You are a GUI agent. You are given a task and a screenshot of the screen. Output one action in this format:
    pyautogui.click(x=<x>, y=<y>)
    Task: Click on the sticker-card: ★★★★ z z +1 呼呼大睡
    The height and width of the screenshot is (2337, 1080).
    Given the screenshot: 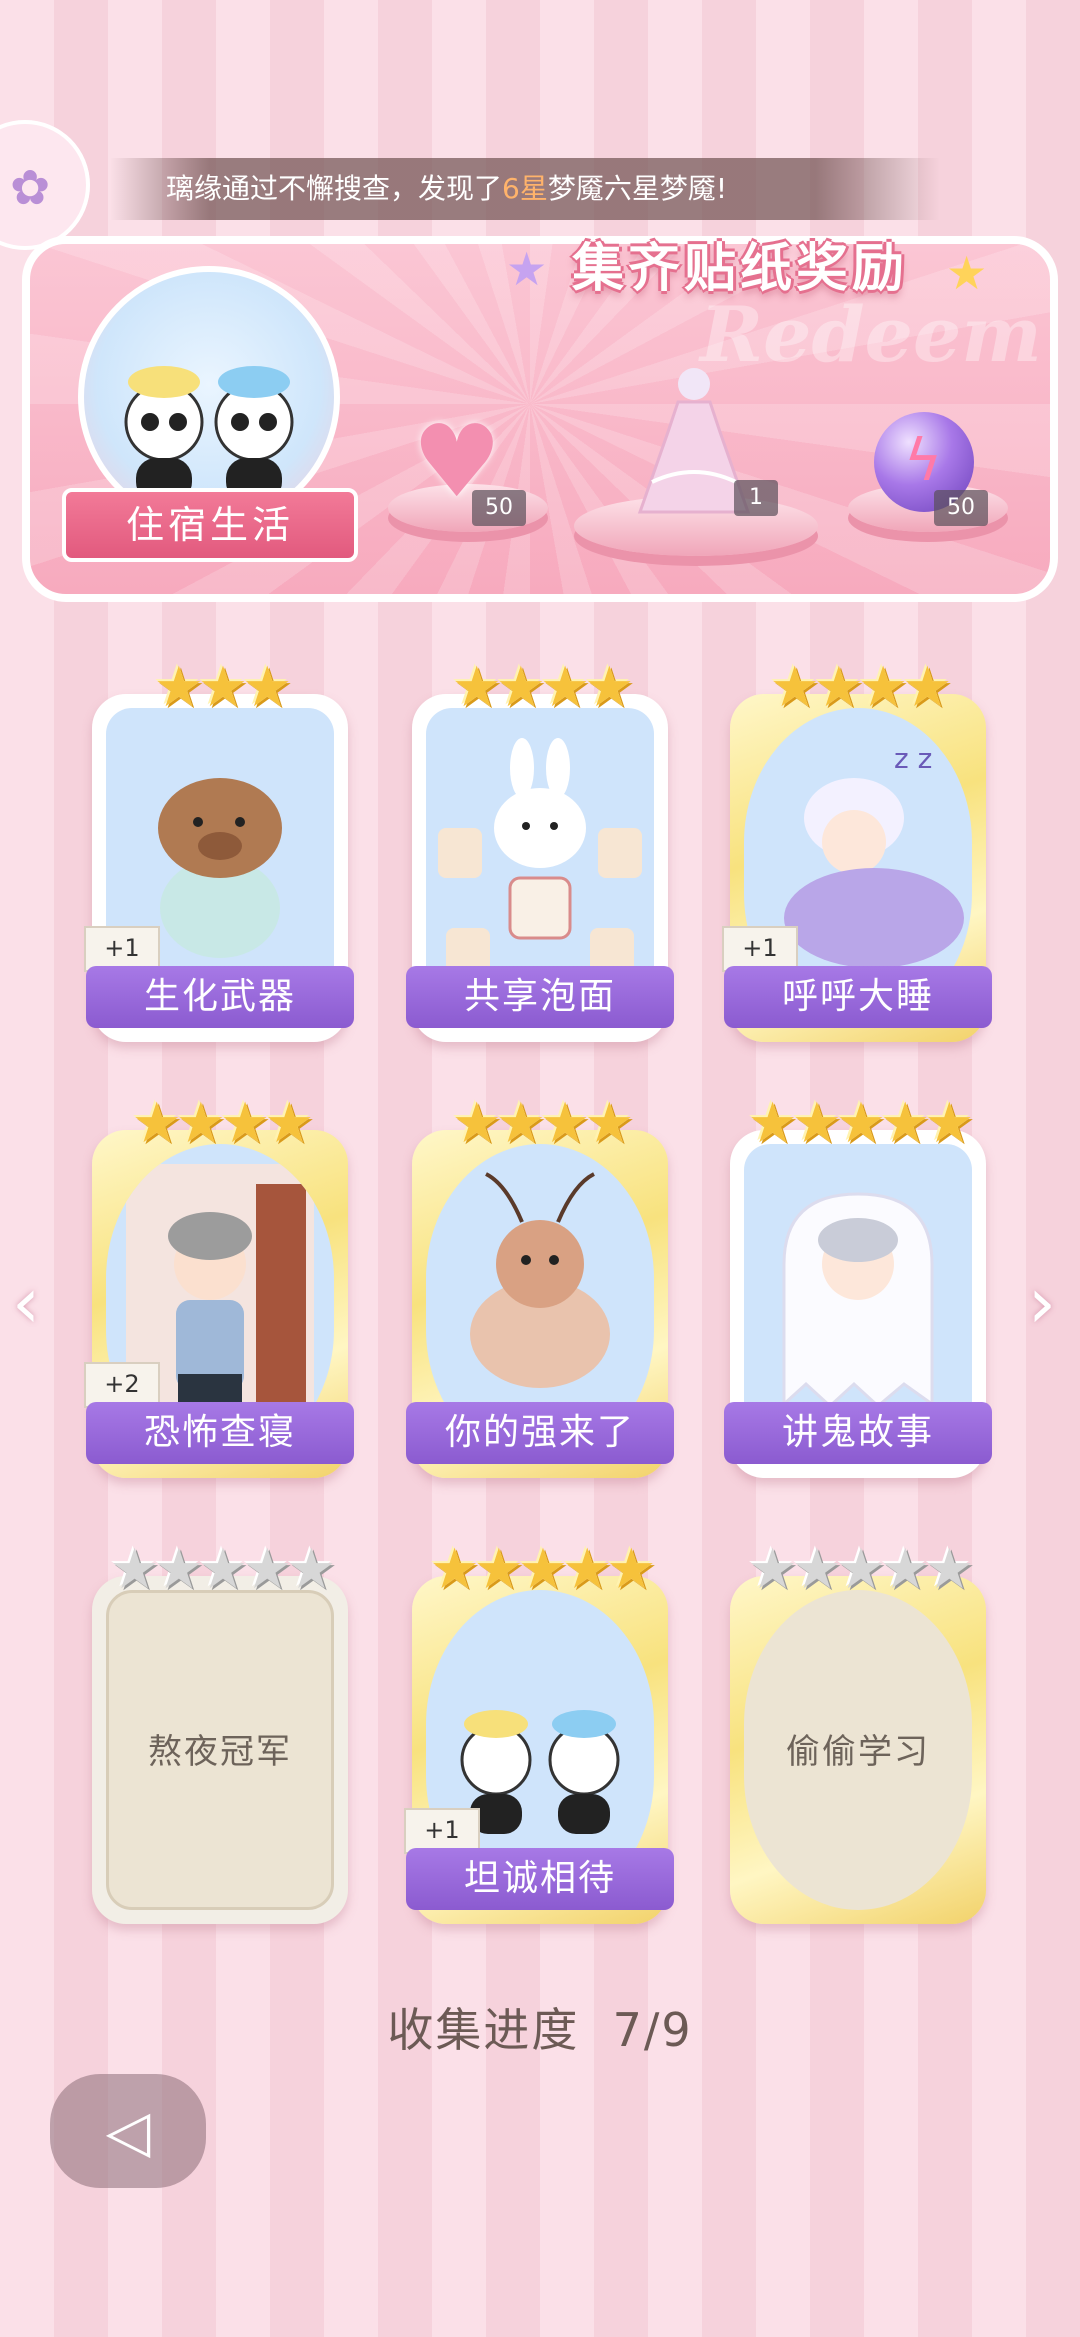 What is the action you would take?
    pyautogui.click(x=857, y=850)
    